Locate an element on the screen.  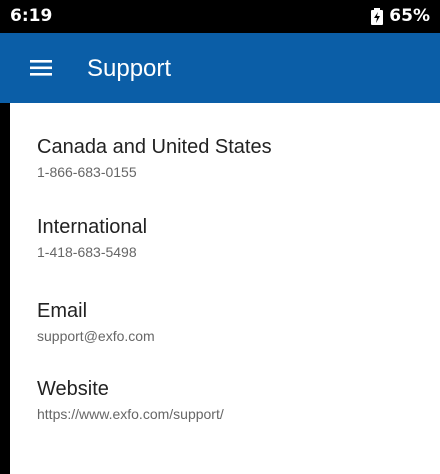
status-indicators: 65% is located at coordinates (400, 16).